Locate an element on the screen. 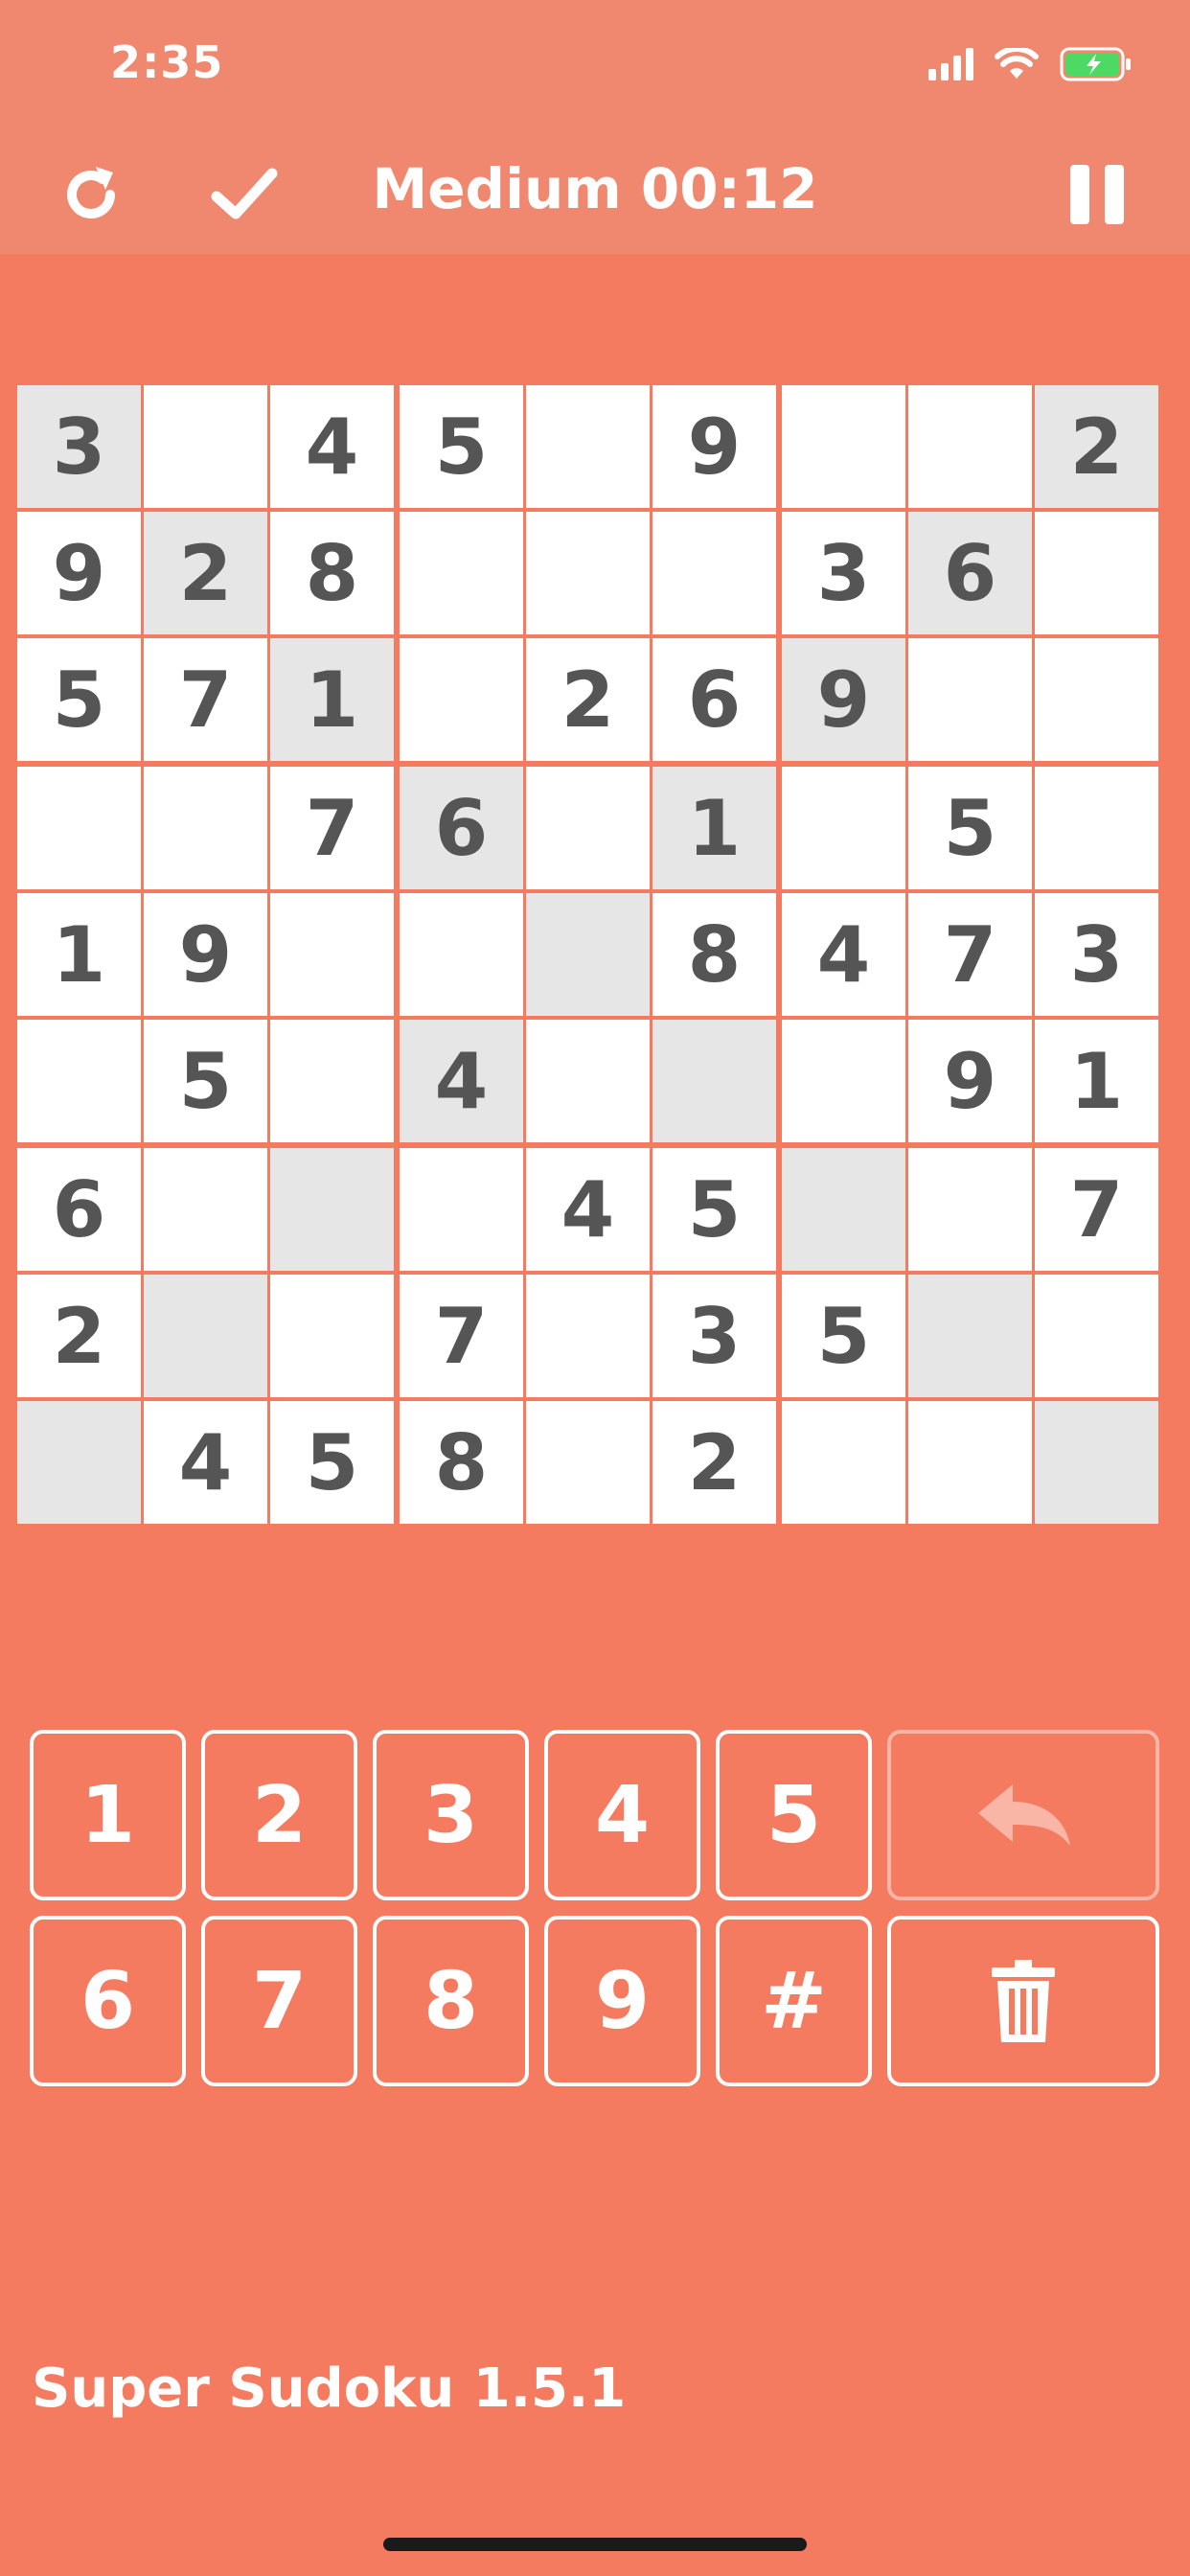  number-button-2: 2 is located at coordinates (279, 1815).